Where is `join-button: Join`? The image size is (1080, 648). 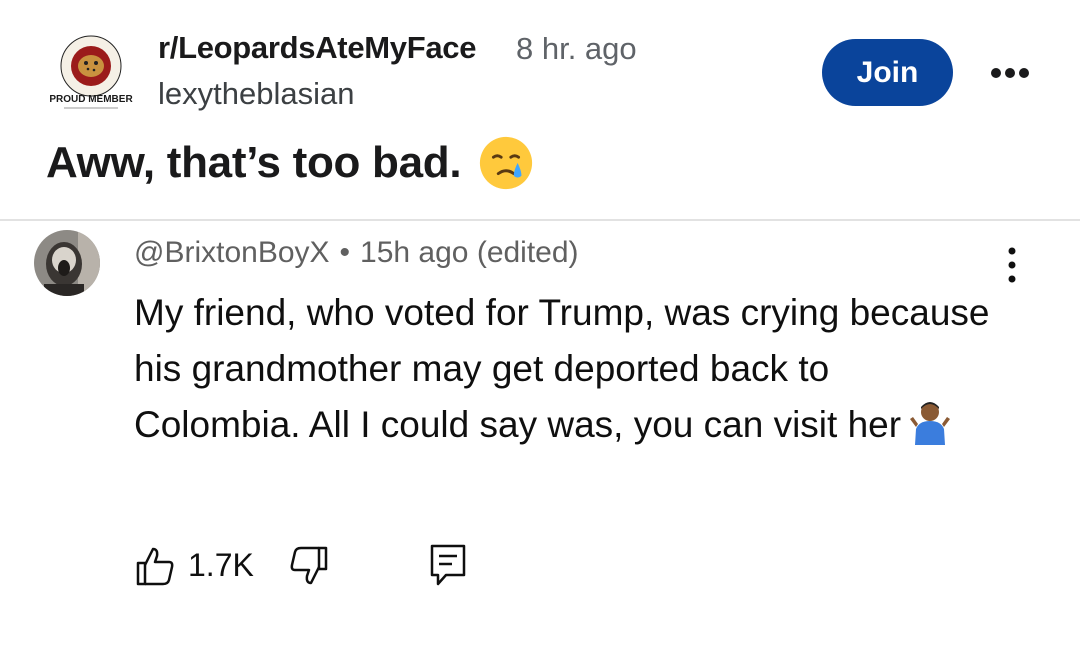 join-button: Join is located at coordinates (887, 72).